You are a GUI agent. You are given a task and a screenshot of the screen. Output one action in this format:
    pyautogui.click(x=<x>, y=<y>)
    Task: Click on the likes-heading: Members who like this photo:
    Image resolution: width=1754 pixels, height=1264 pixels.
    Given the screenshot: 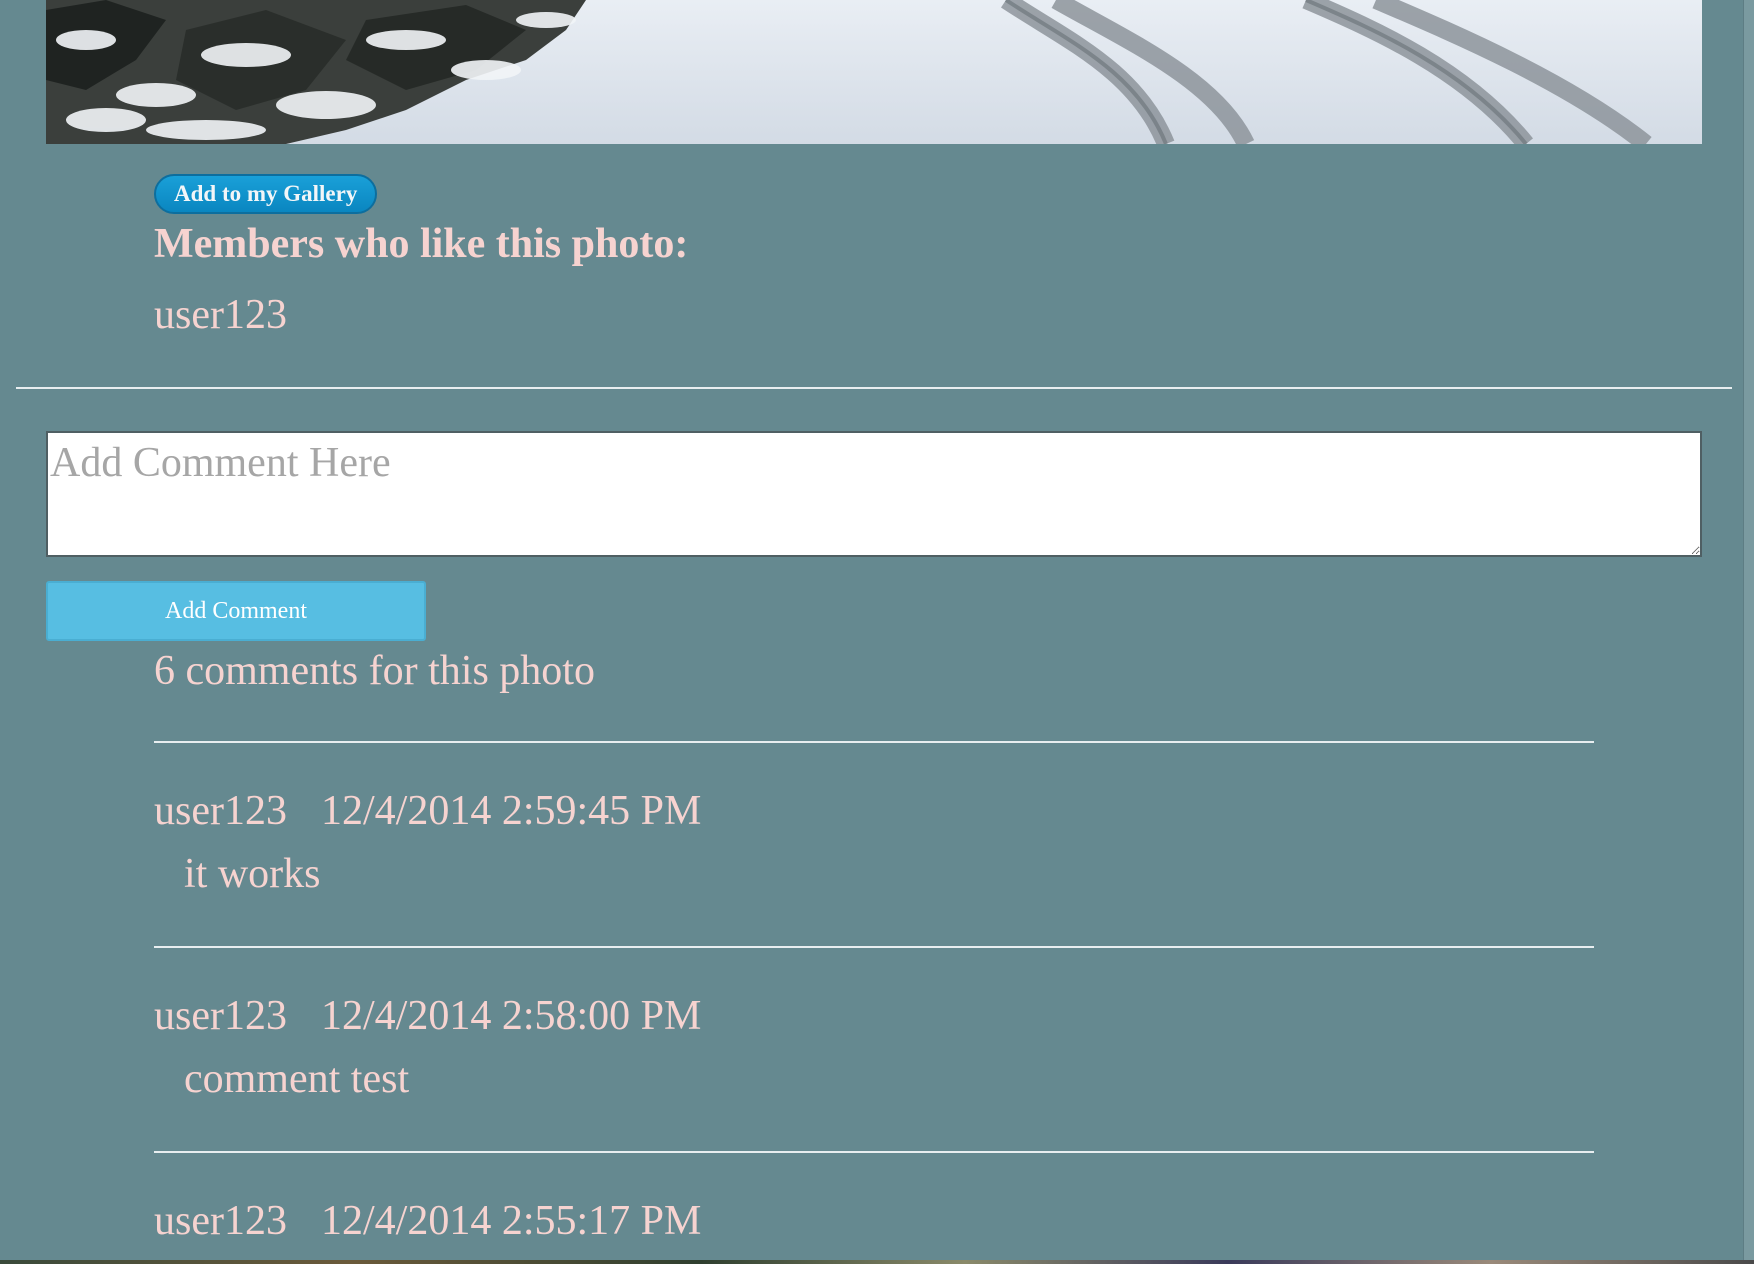 What is the action you would take?
    pyautogui.click(x=421, y=244)
    